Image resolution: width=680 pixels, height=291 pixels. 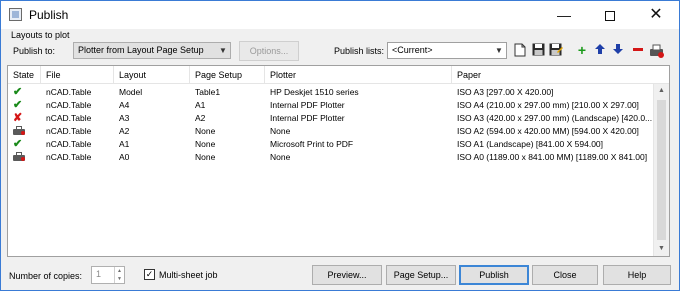 I want to click on copies-value: 1, so click(x=99, y=274).